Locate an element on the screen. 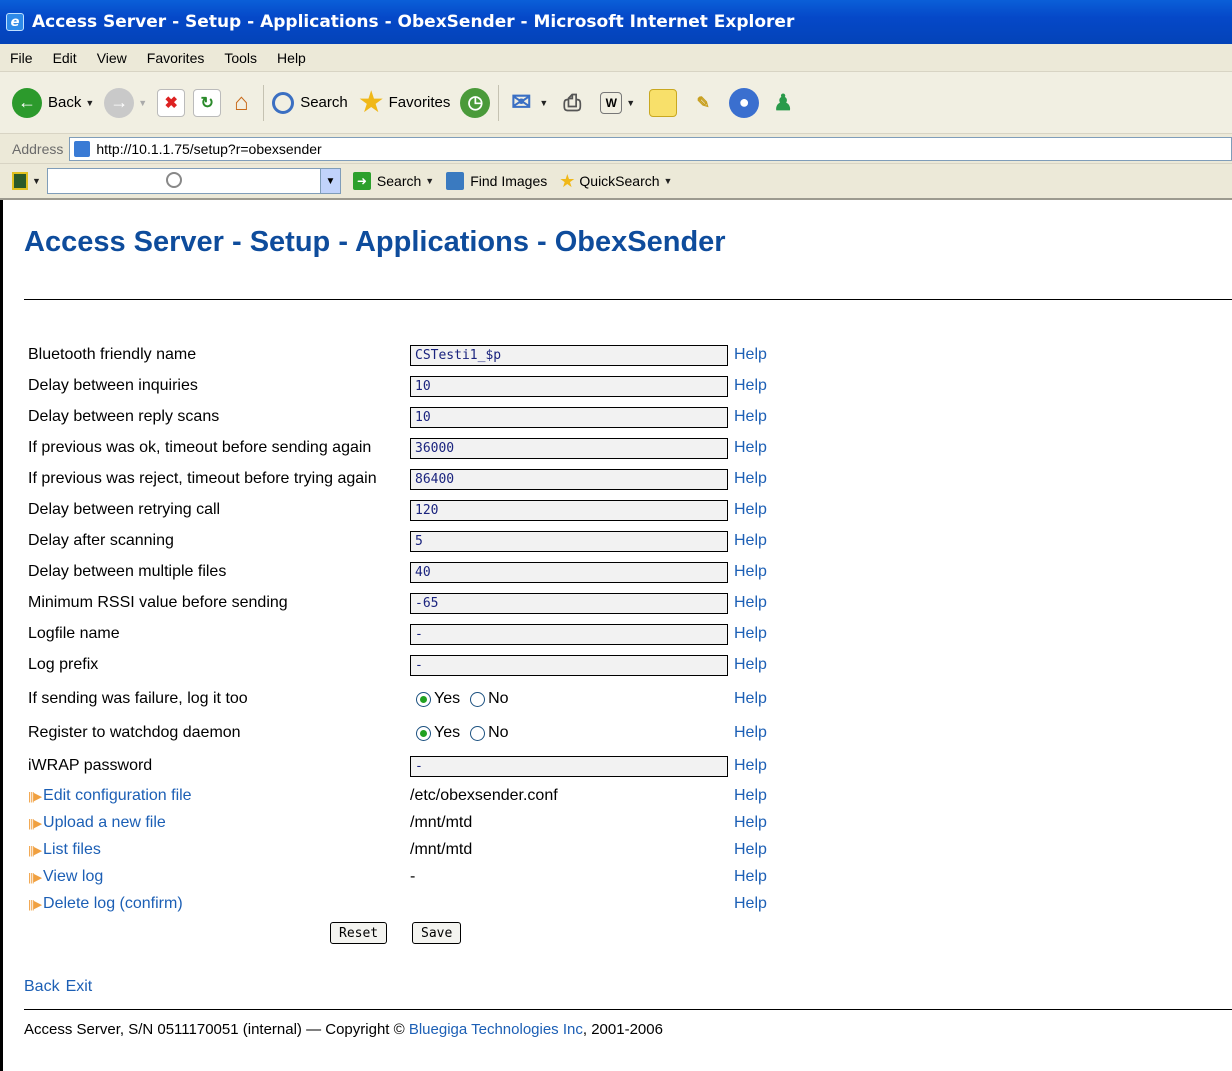 The height and width of the screenshot is (1071, 1232). reply-scan-delay-input is located at coordinates (569, 417).